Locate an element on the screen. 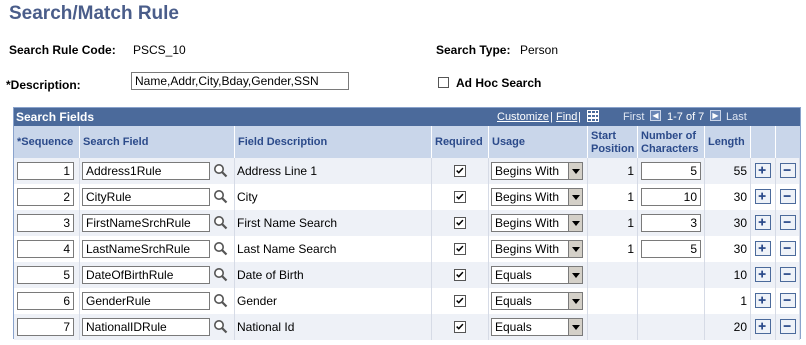  usage-selected-value: Begins With is located at coordinates (527, 197).